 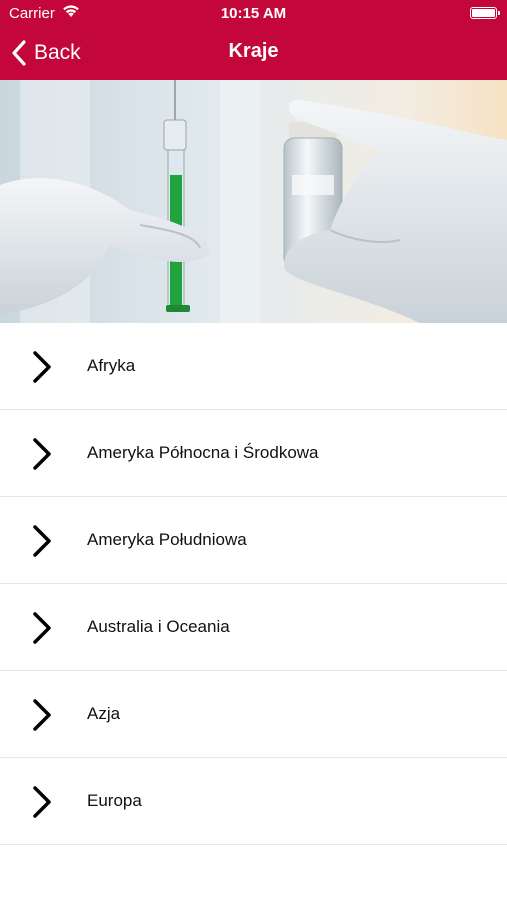 I want to click on status-bar: Carrier 10:15 AM, so click(x=253, y=14).